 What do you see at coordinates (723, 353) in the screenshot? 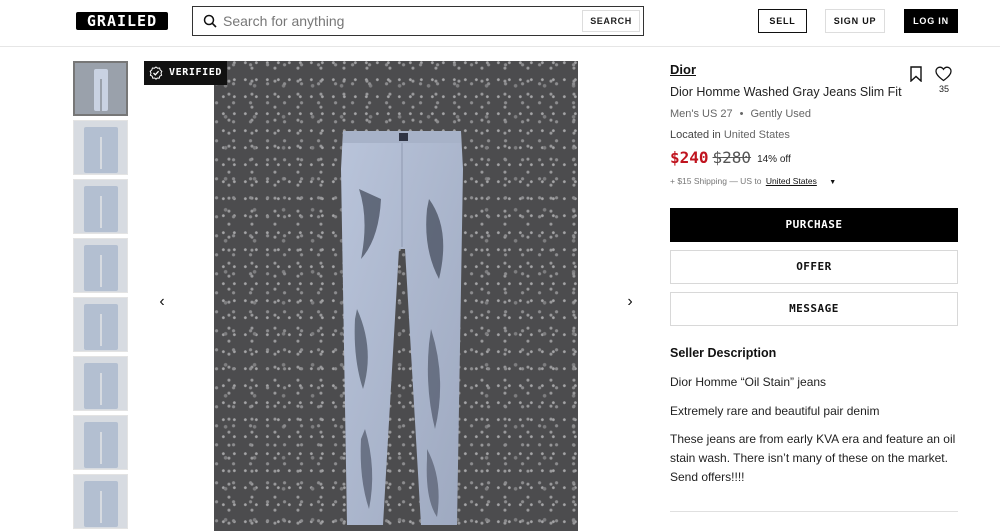
I see `seller-description-heading: Seller Description` at bounding box center [723, 353].